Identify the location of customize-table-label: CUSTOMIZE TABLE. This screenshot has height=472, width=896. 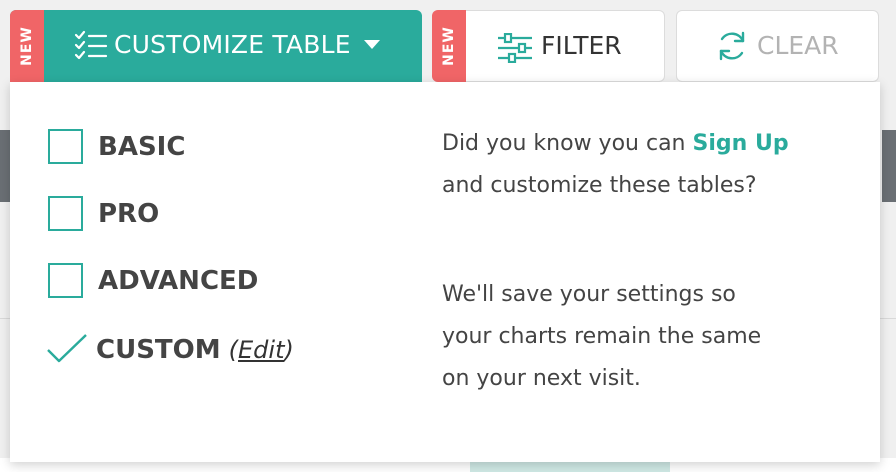
(232, 44).